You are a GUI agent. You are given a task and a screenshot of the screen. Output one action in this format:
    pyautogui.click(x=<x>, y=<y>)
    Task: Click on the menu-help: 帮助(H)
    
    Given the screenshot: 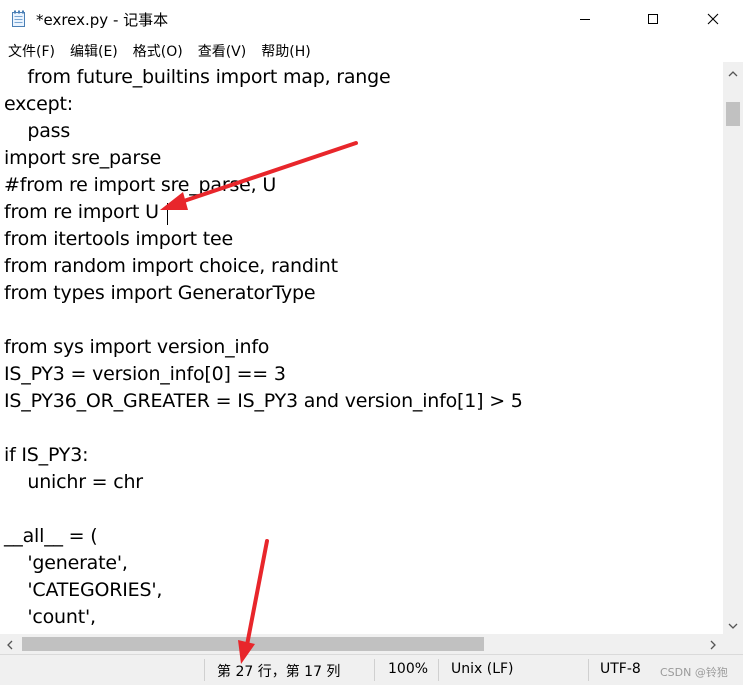 What is the action you would take?
    pyautogui.click(x=285, y=50)
    